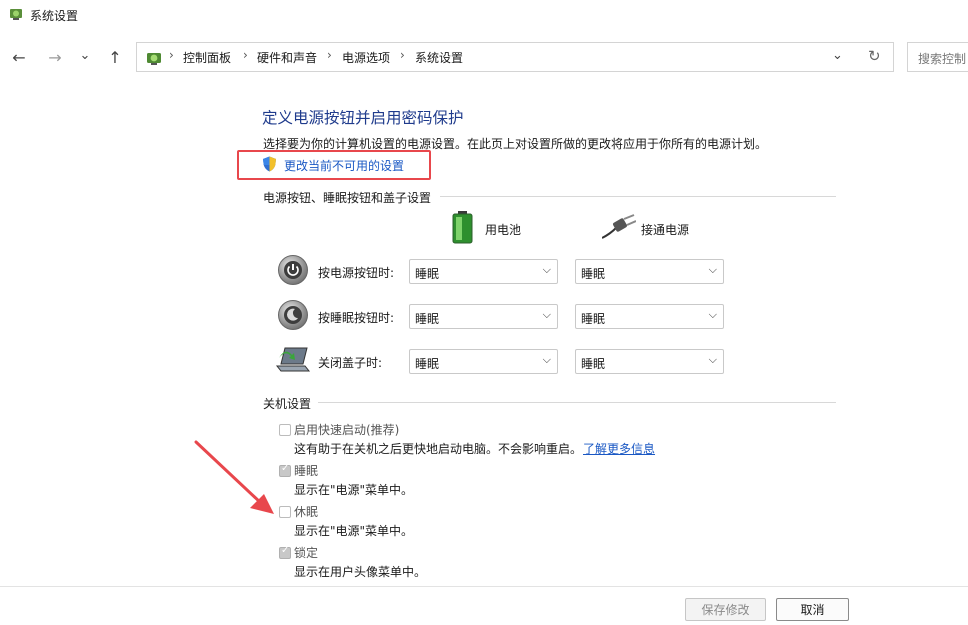 The height and width of the screenshot is (625, 968). What do you see at coordinates (285, 512) in the screenshot?
I see `hibernate-checkbox` at bounding box center [285, 512].